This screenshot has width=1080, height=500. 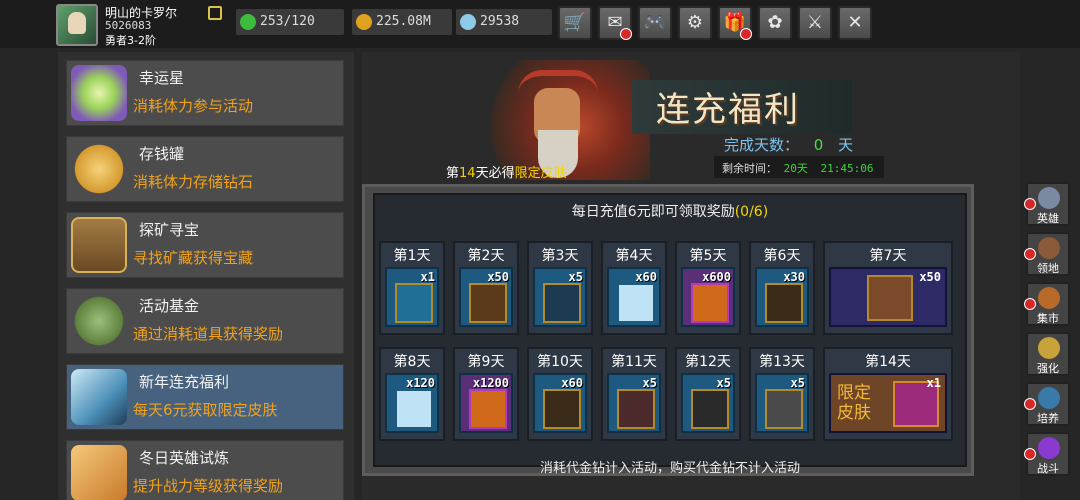 What do you see at coordinates (560, 256) in the screenshot?
I see `day-label: 第3天` at bounding box center [560, 256].